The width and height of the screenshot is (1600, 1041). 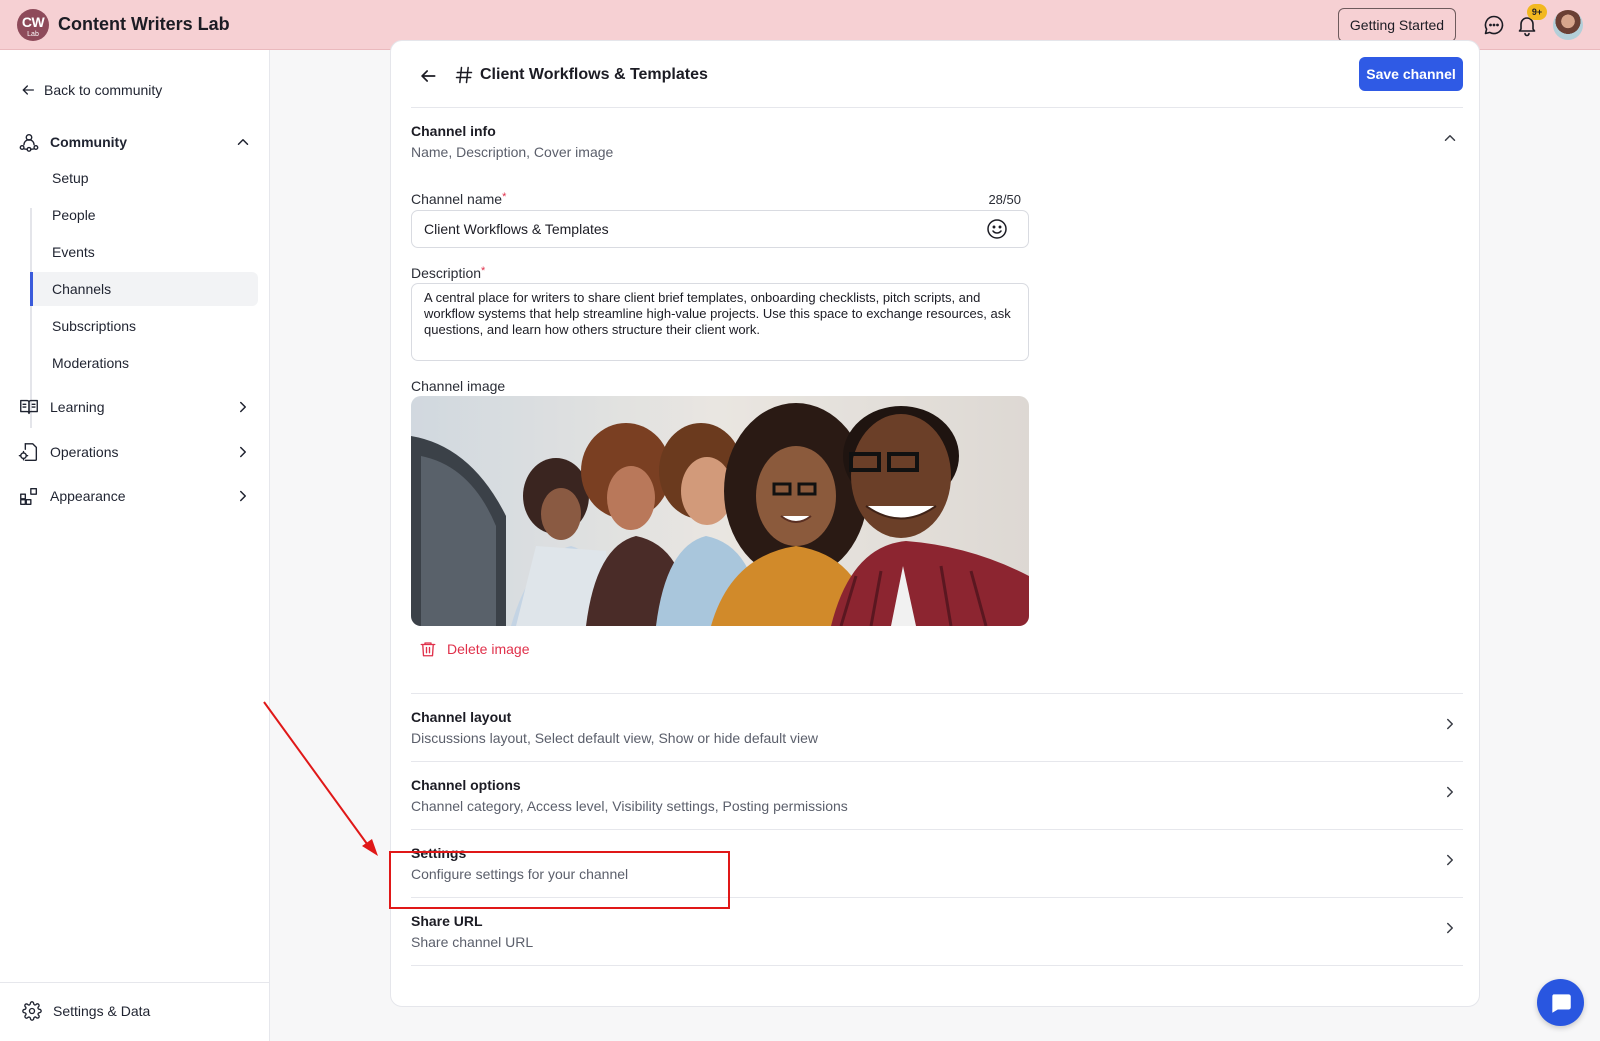 What do you see at coordinates (320, 778) in the screenshot?
I see `annotation-arrow` at bounding box center [320, 778].